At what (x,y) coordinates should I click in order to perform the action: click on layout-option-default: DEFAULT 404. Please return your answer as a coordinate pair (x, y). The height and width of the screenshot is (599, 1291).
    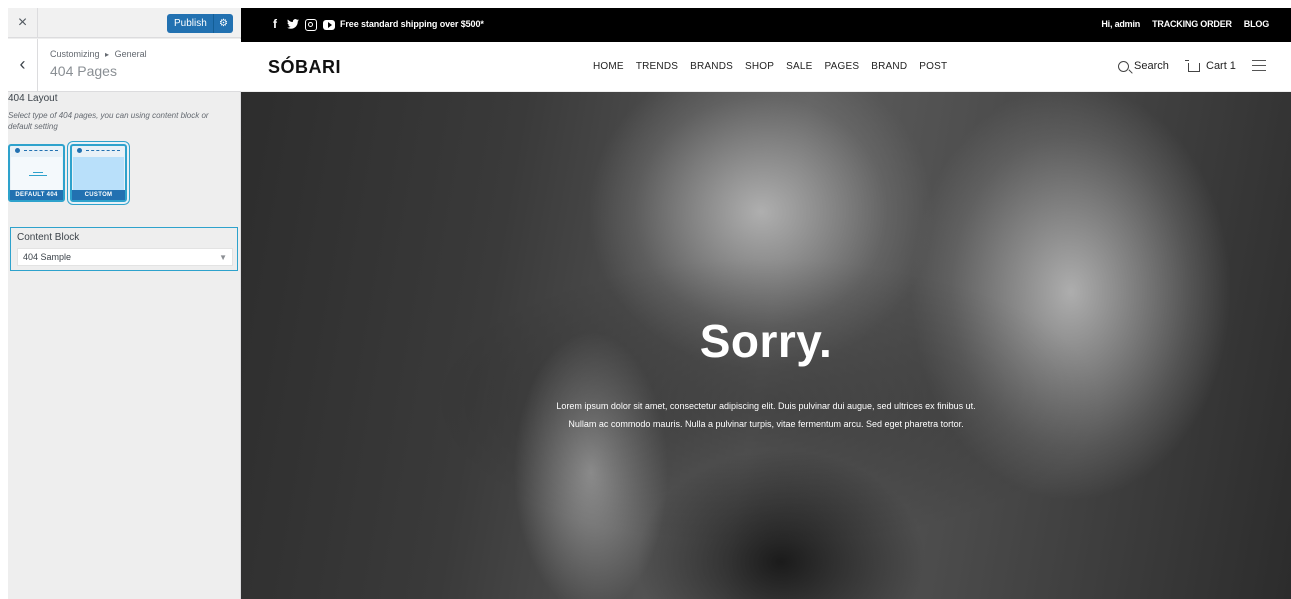
    Looking at the image, I should click on (36, 173).